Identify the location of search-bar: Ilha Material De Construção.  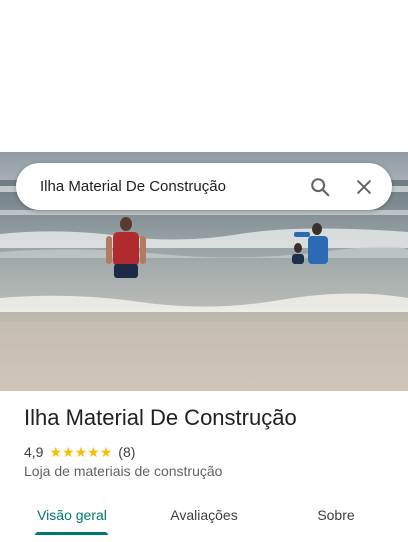
(204, 186).